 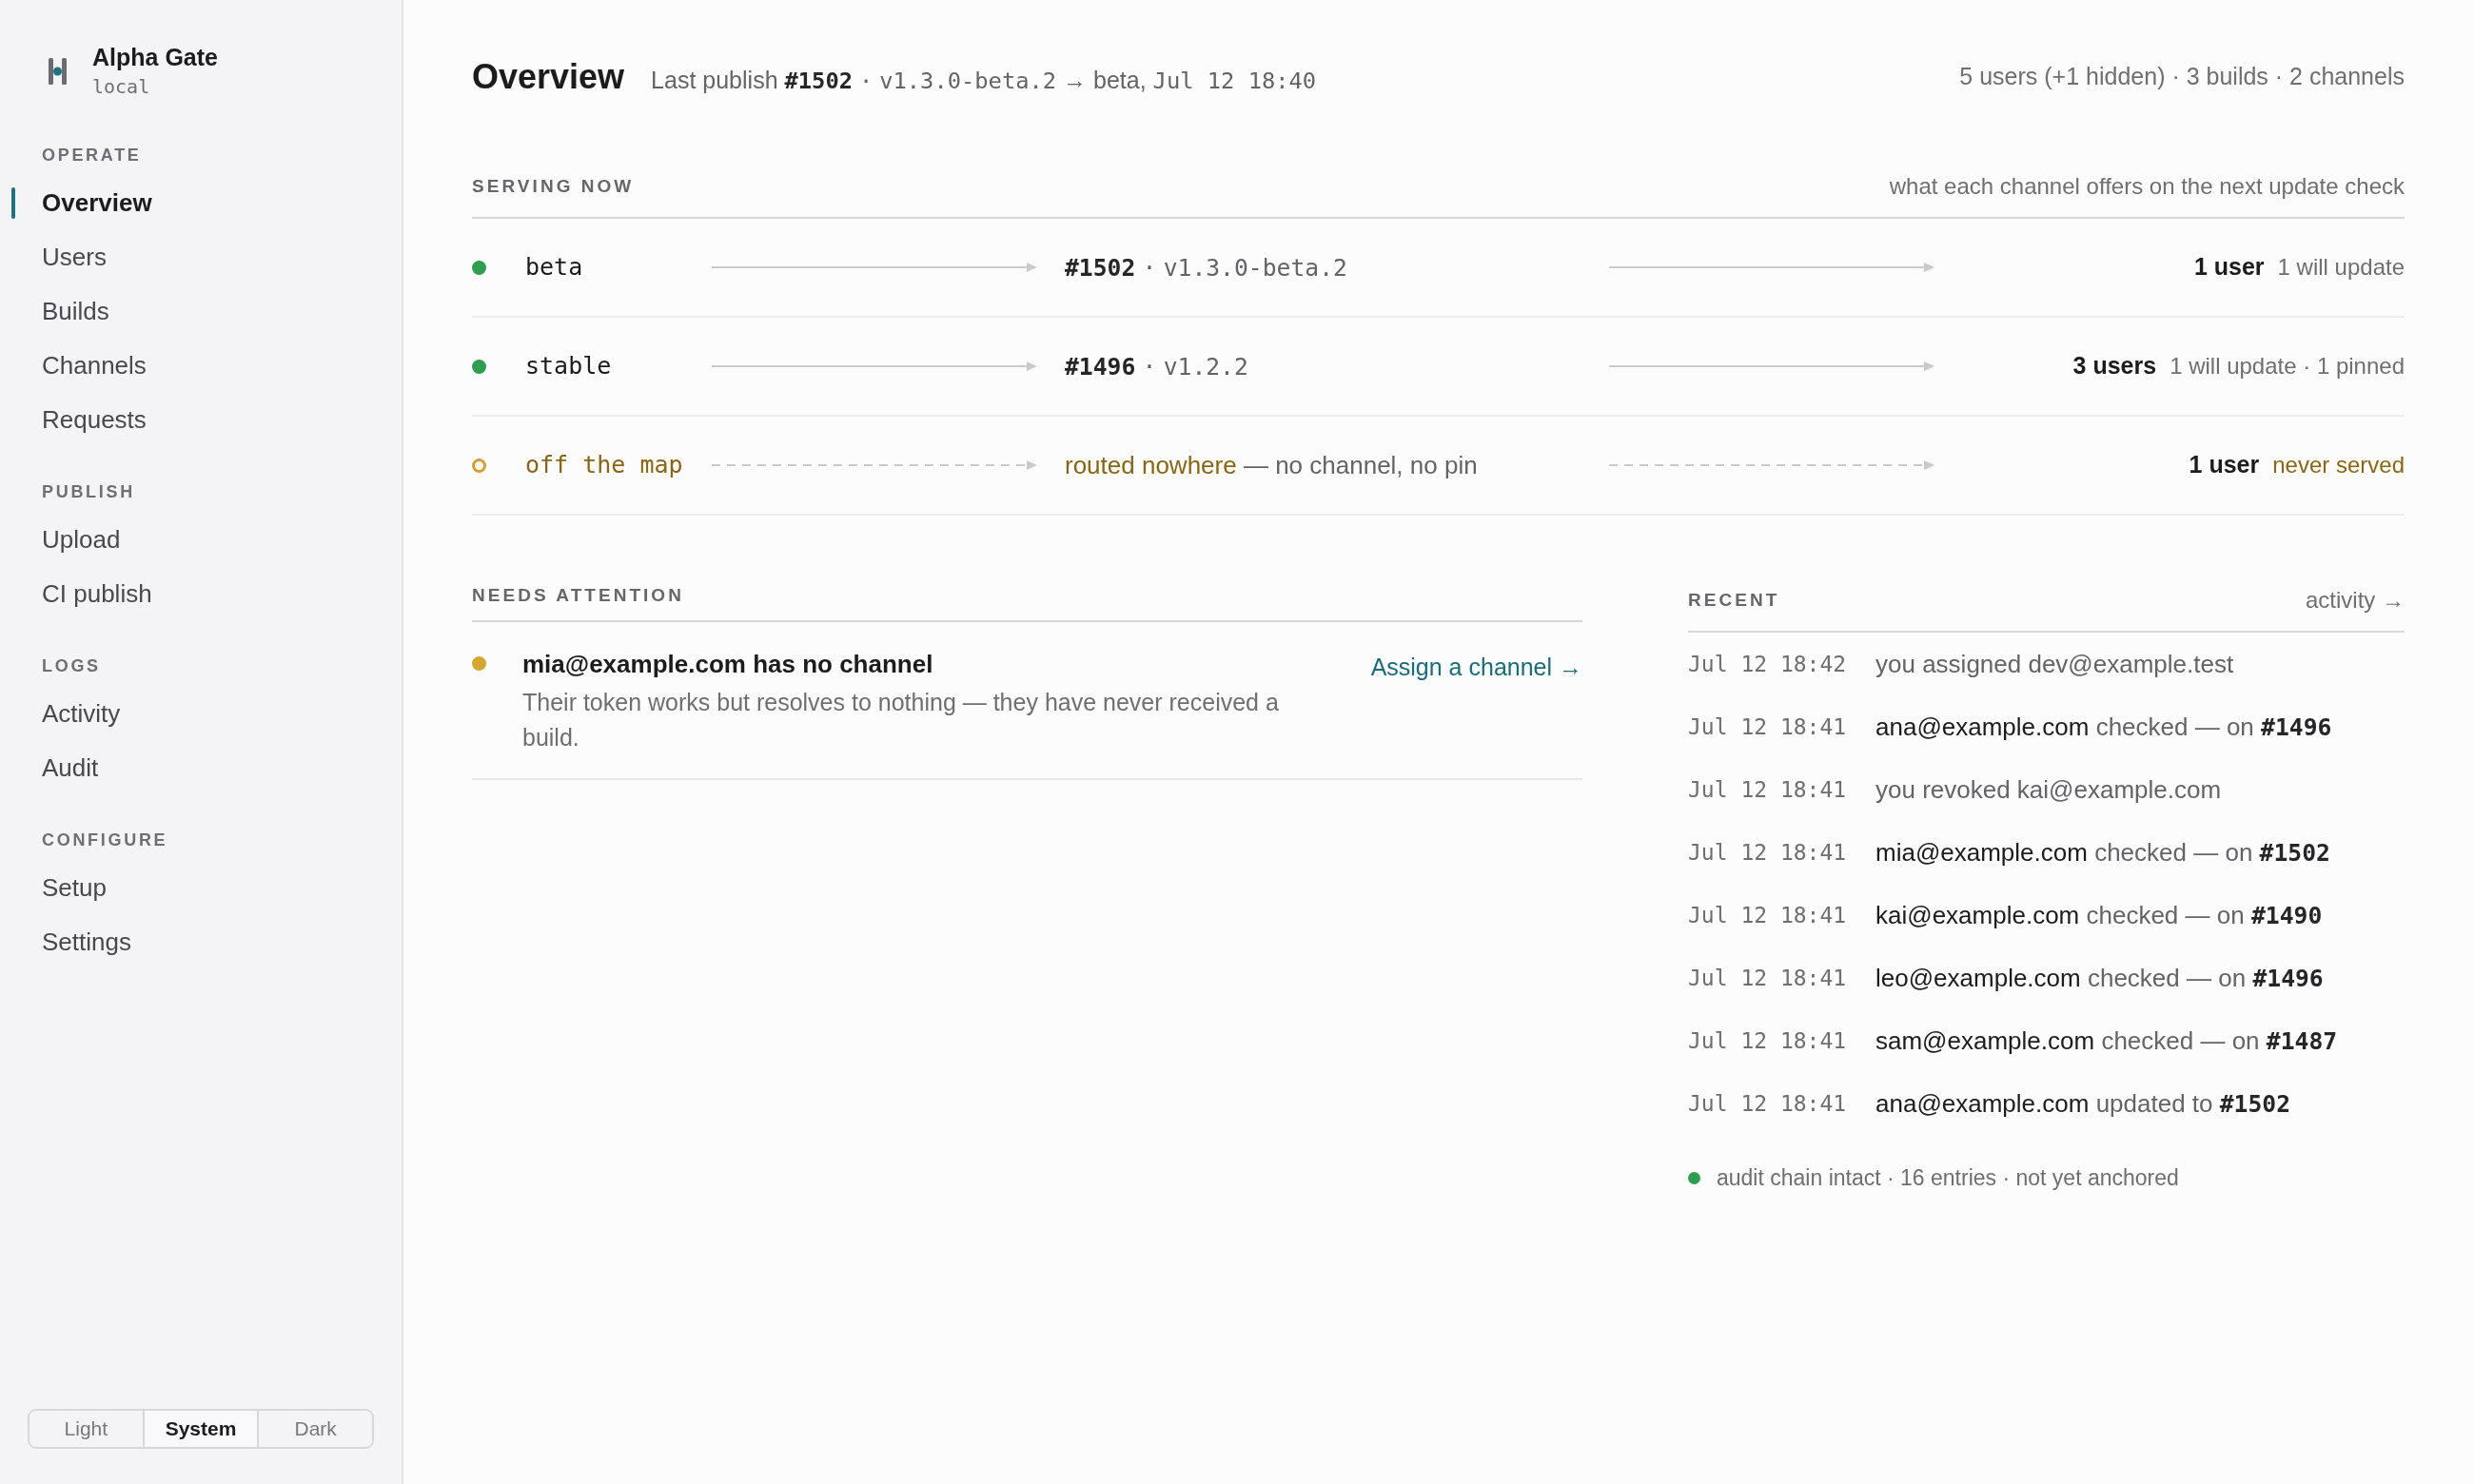 I want to click on assign-channel-link: Assign a channel →, so click(x=1476, y=667).